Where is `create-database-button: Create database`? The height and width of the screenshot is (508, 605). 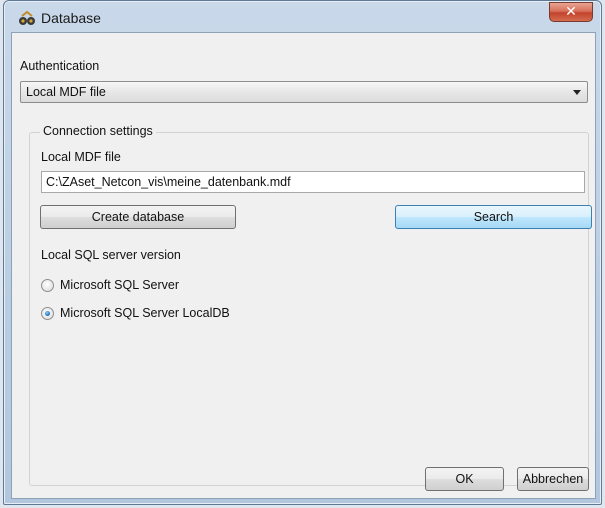 create-database-button: Create database is located at coordinates (138, 217).